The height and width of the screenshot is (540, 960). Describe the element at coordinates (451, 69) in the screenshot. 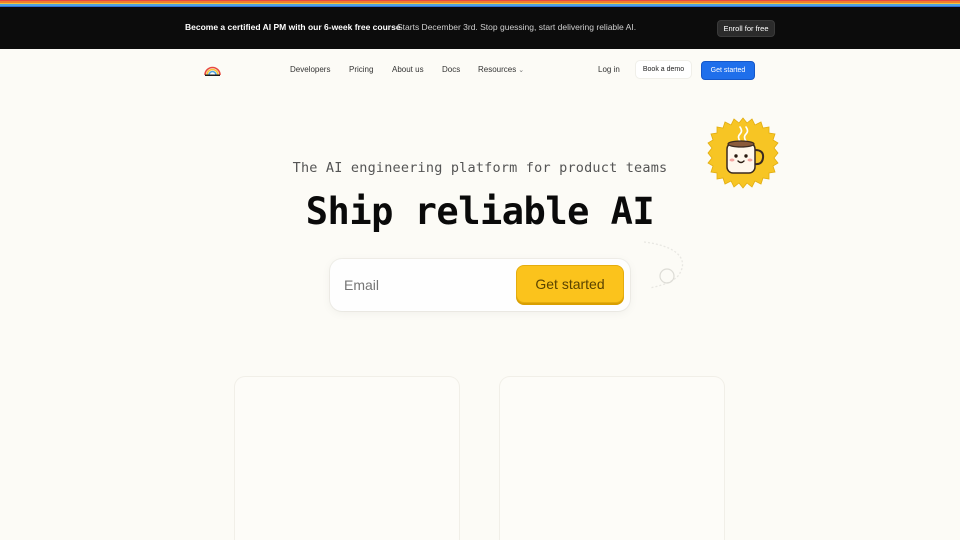

I see `nav-docs: Docs` at that location.